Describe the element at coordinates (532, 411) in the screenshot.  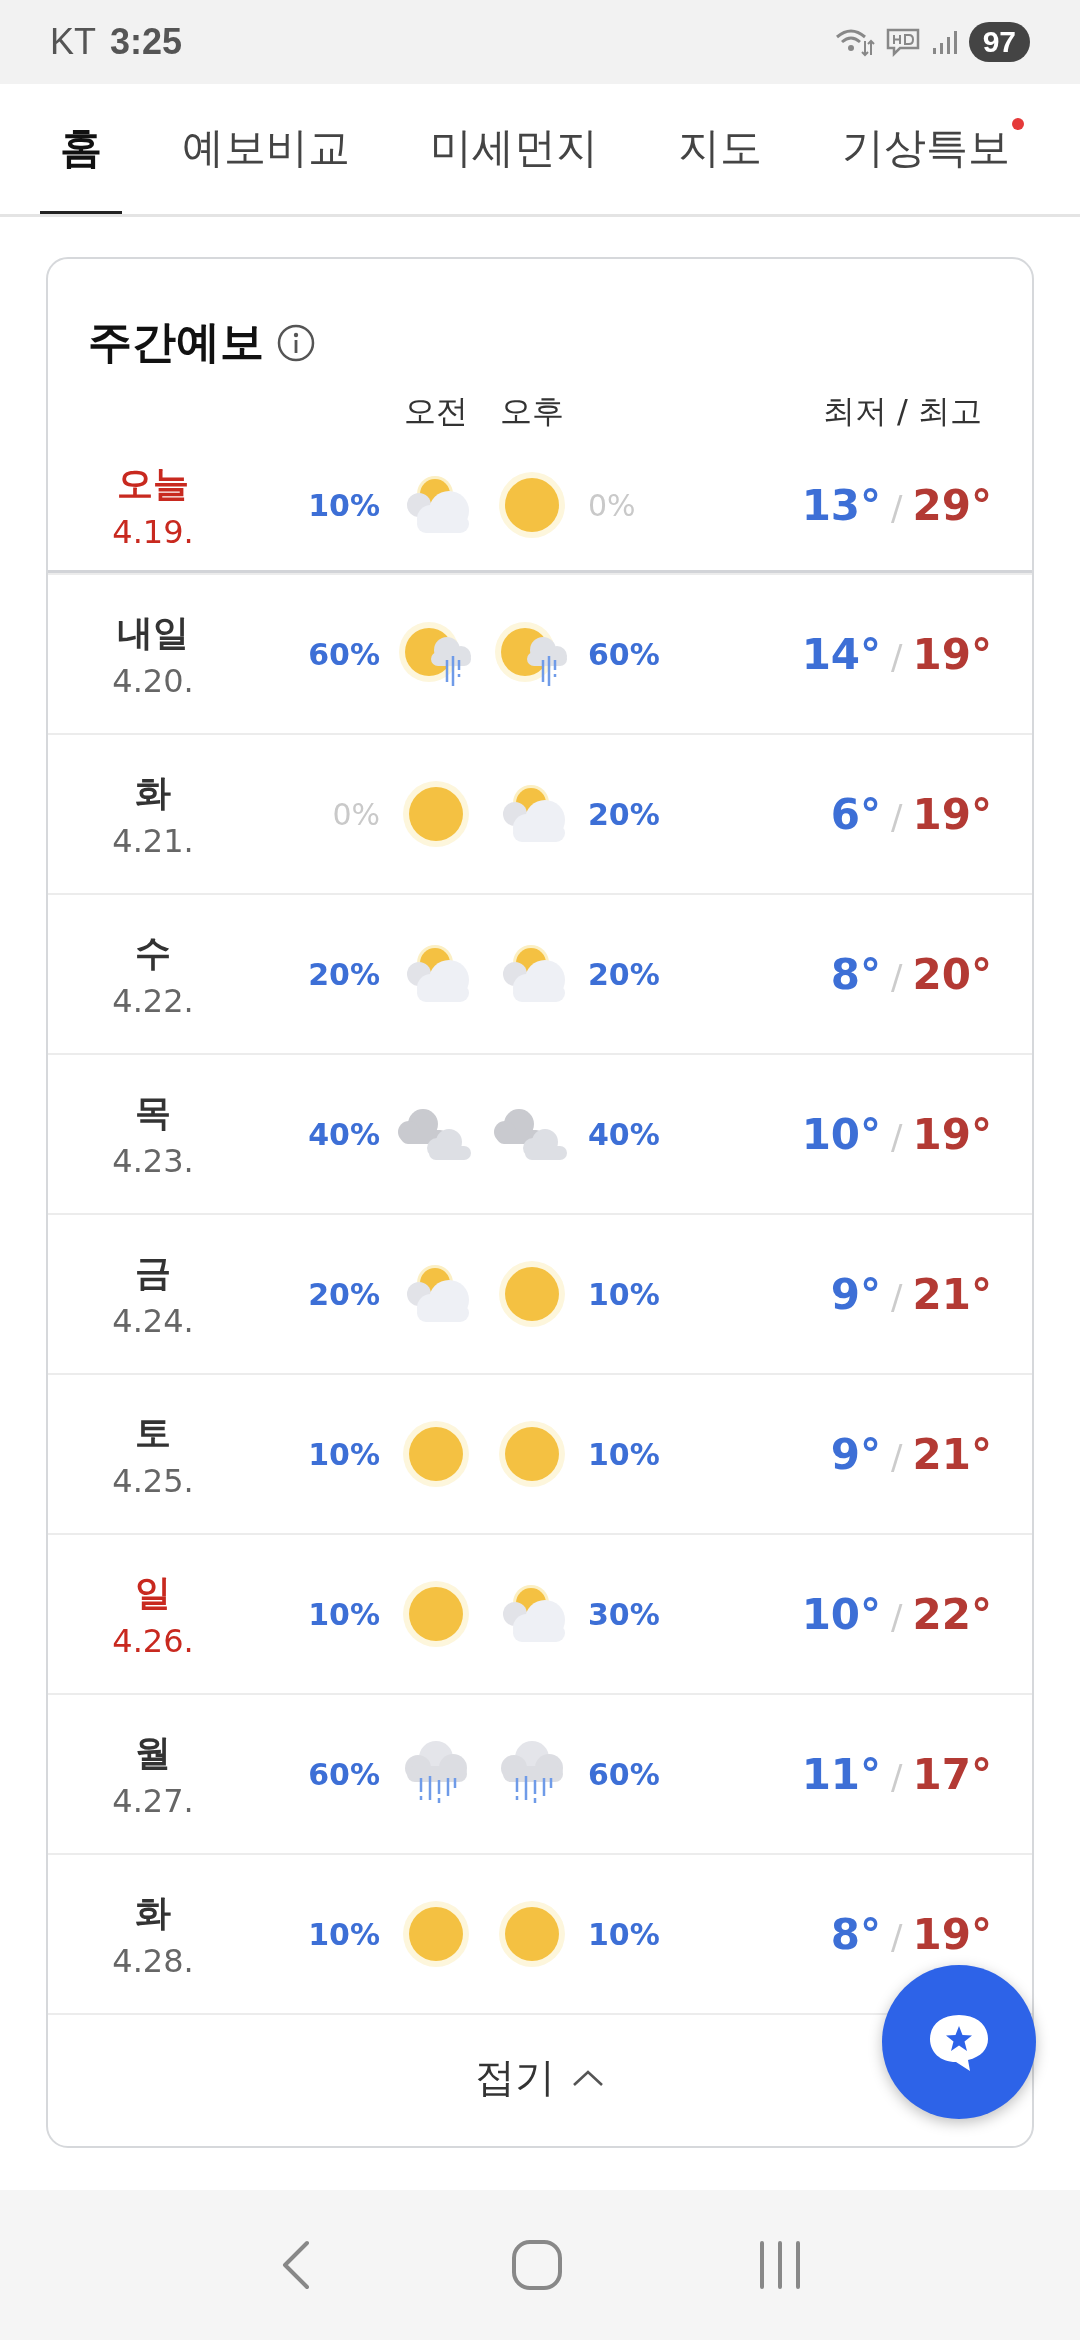
I see `column-header: 오후` at that location.